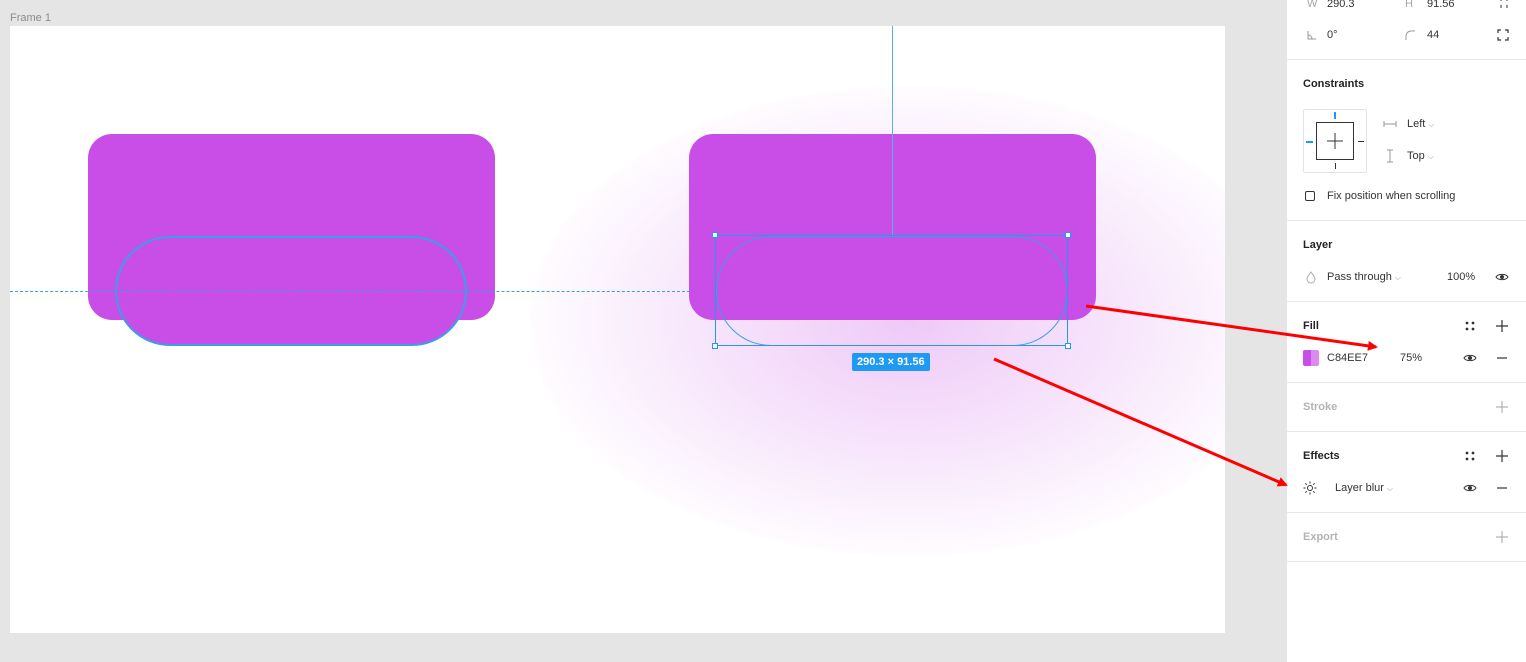 This screenshot has width=1526, height=662. Describe the element at coordinates (1341, 5) in the screenshot. I see `width-value: 290.3` at that location.